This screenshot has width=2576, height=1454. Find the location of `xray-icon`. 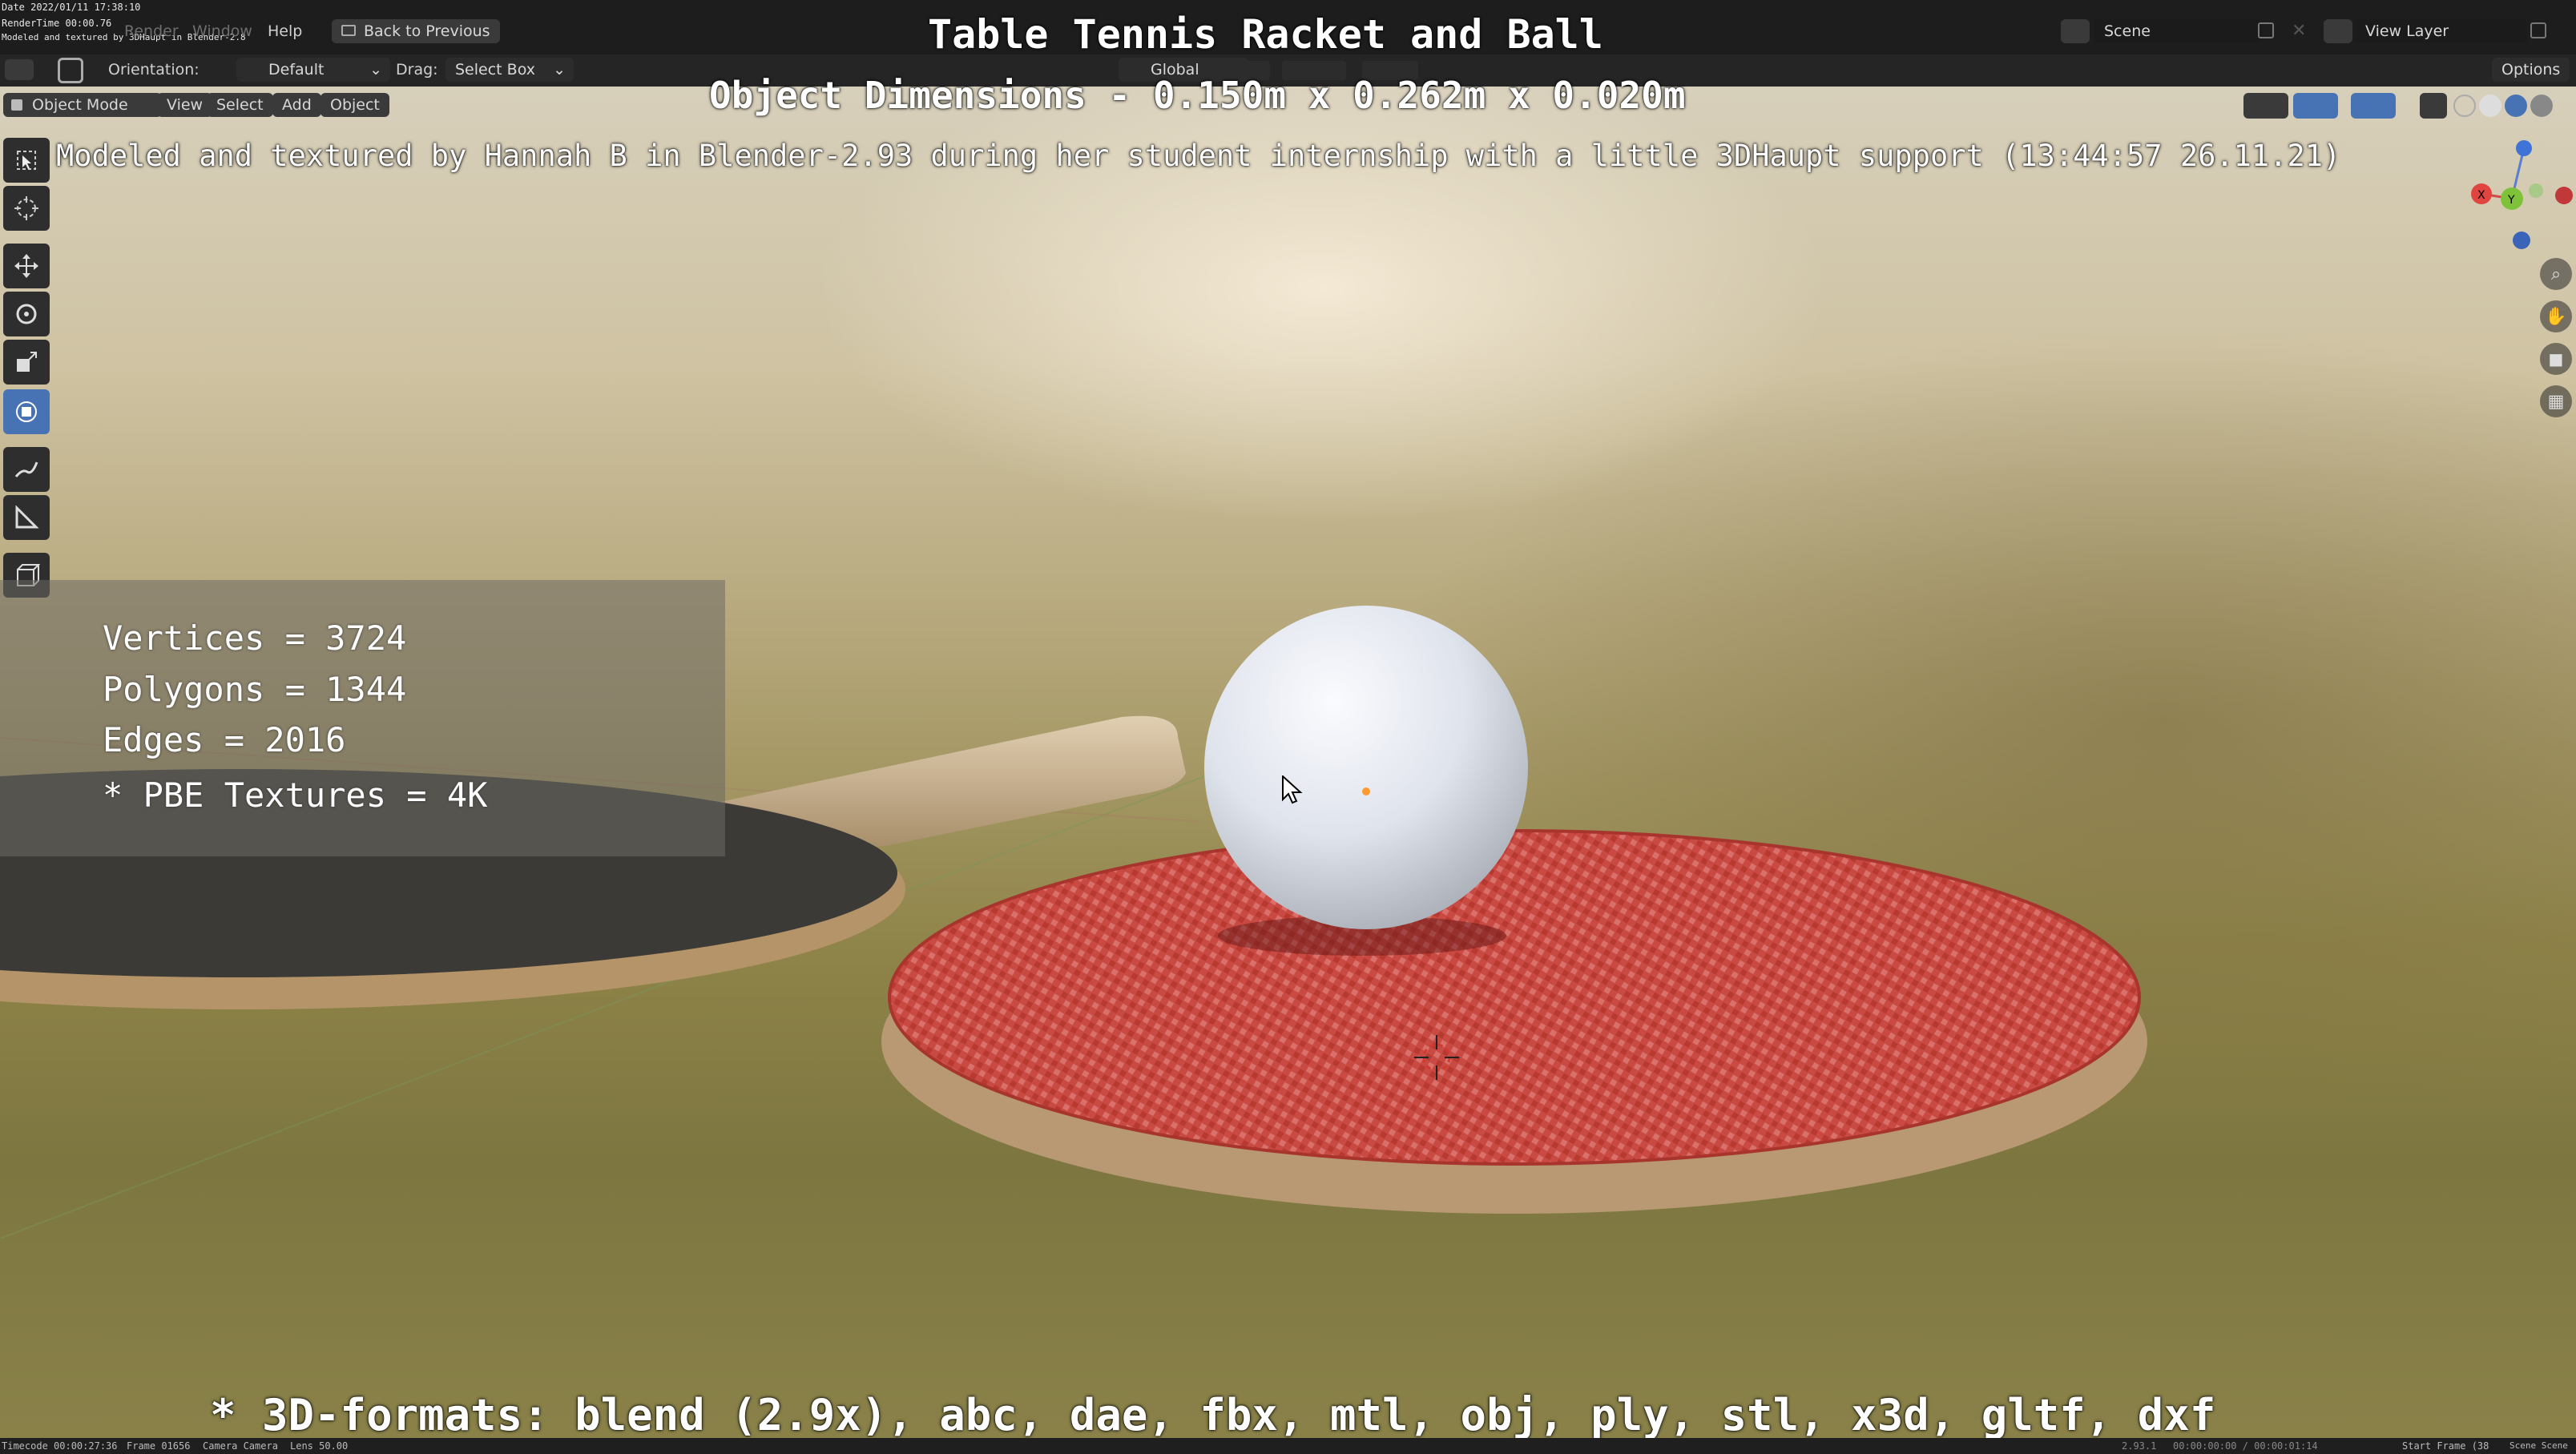

xray-icon is located at coordinates (2433, 106).